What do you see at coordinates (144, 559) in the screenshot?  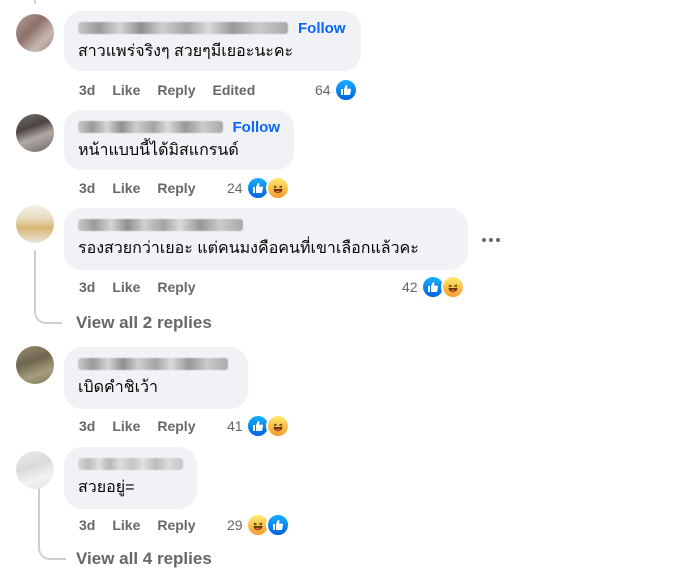 I see `view-replies-link: View all 4 replies` at bounding box center [144, 559].